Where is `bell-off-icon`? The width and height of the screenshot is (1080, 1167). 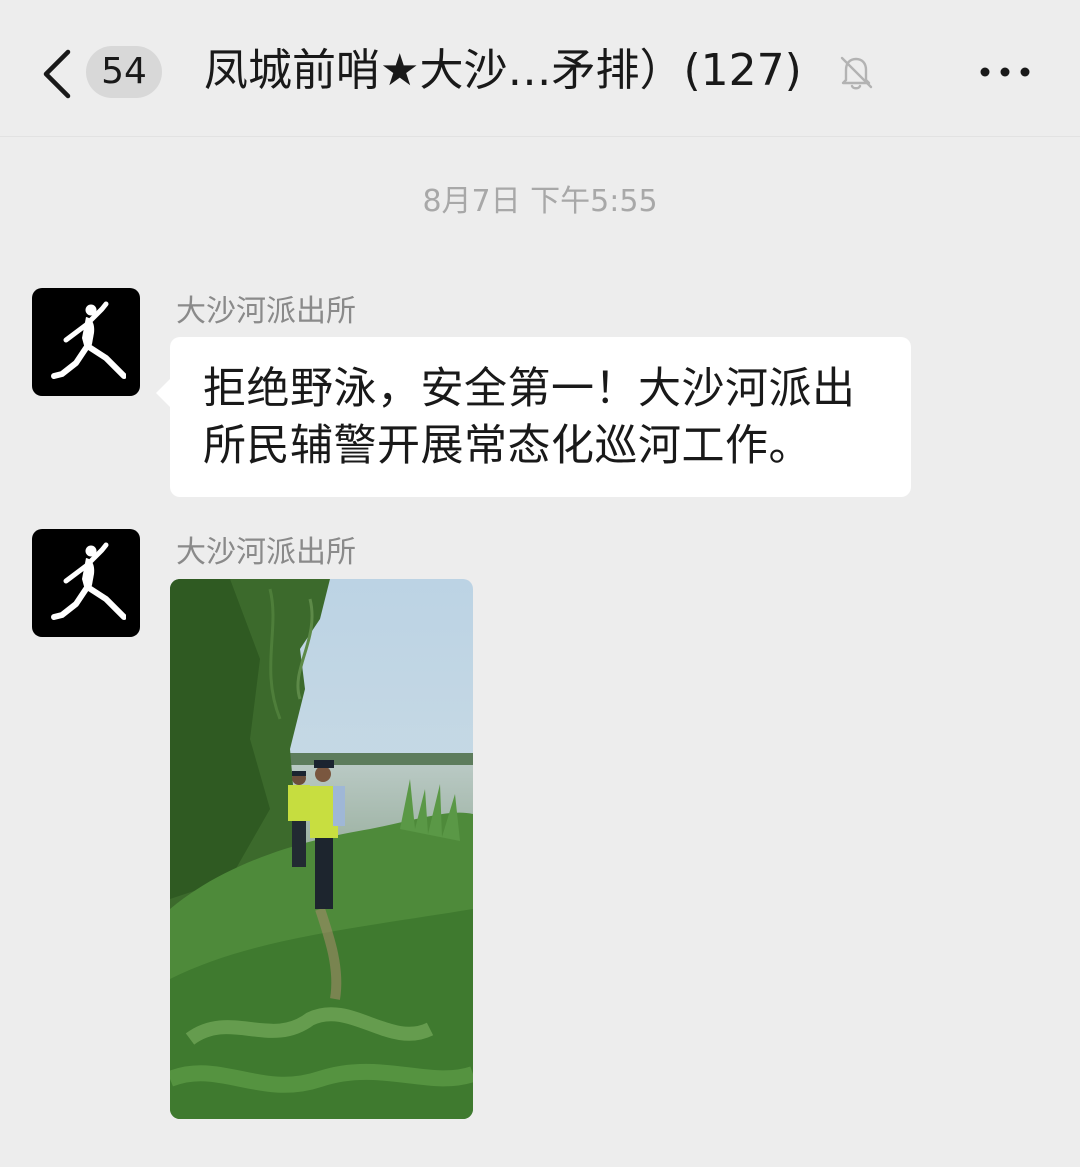 bell-off-icon is located at coordinates (856, 73).